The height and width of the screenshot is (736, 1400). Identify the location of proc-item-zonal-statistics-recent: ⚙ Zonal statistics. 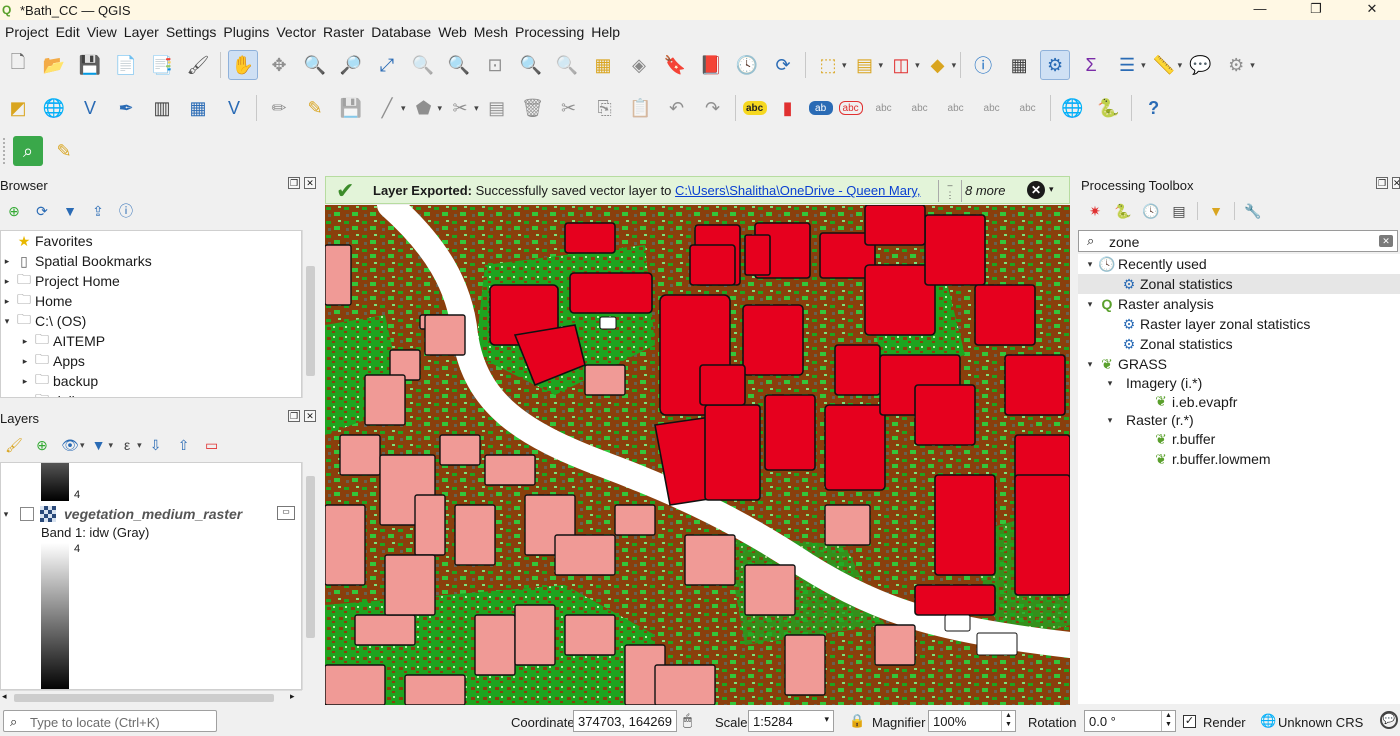
(1239, 284).